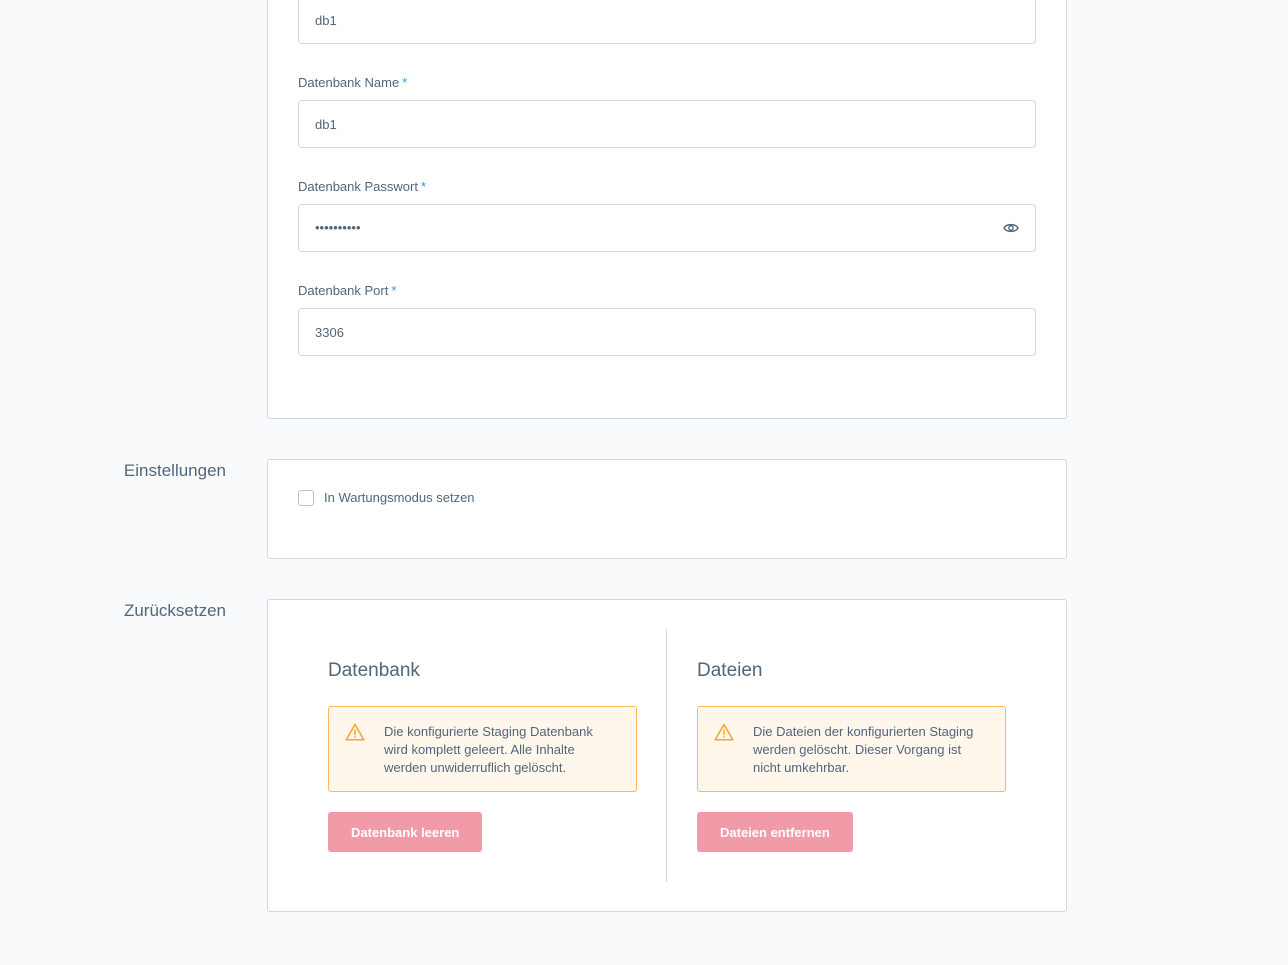  I want to click on eye-icon, so click(1011, 228).